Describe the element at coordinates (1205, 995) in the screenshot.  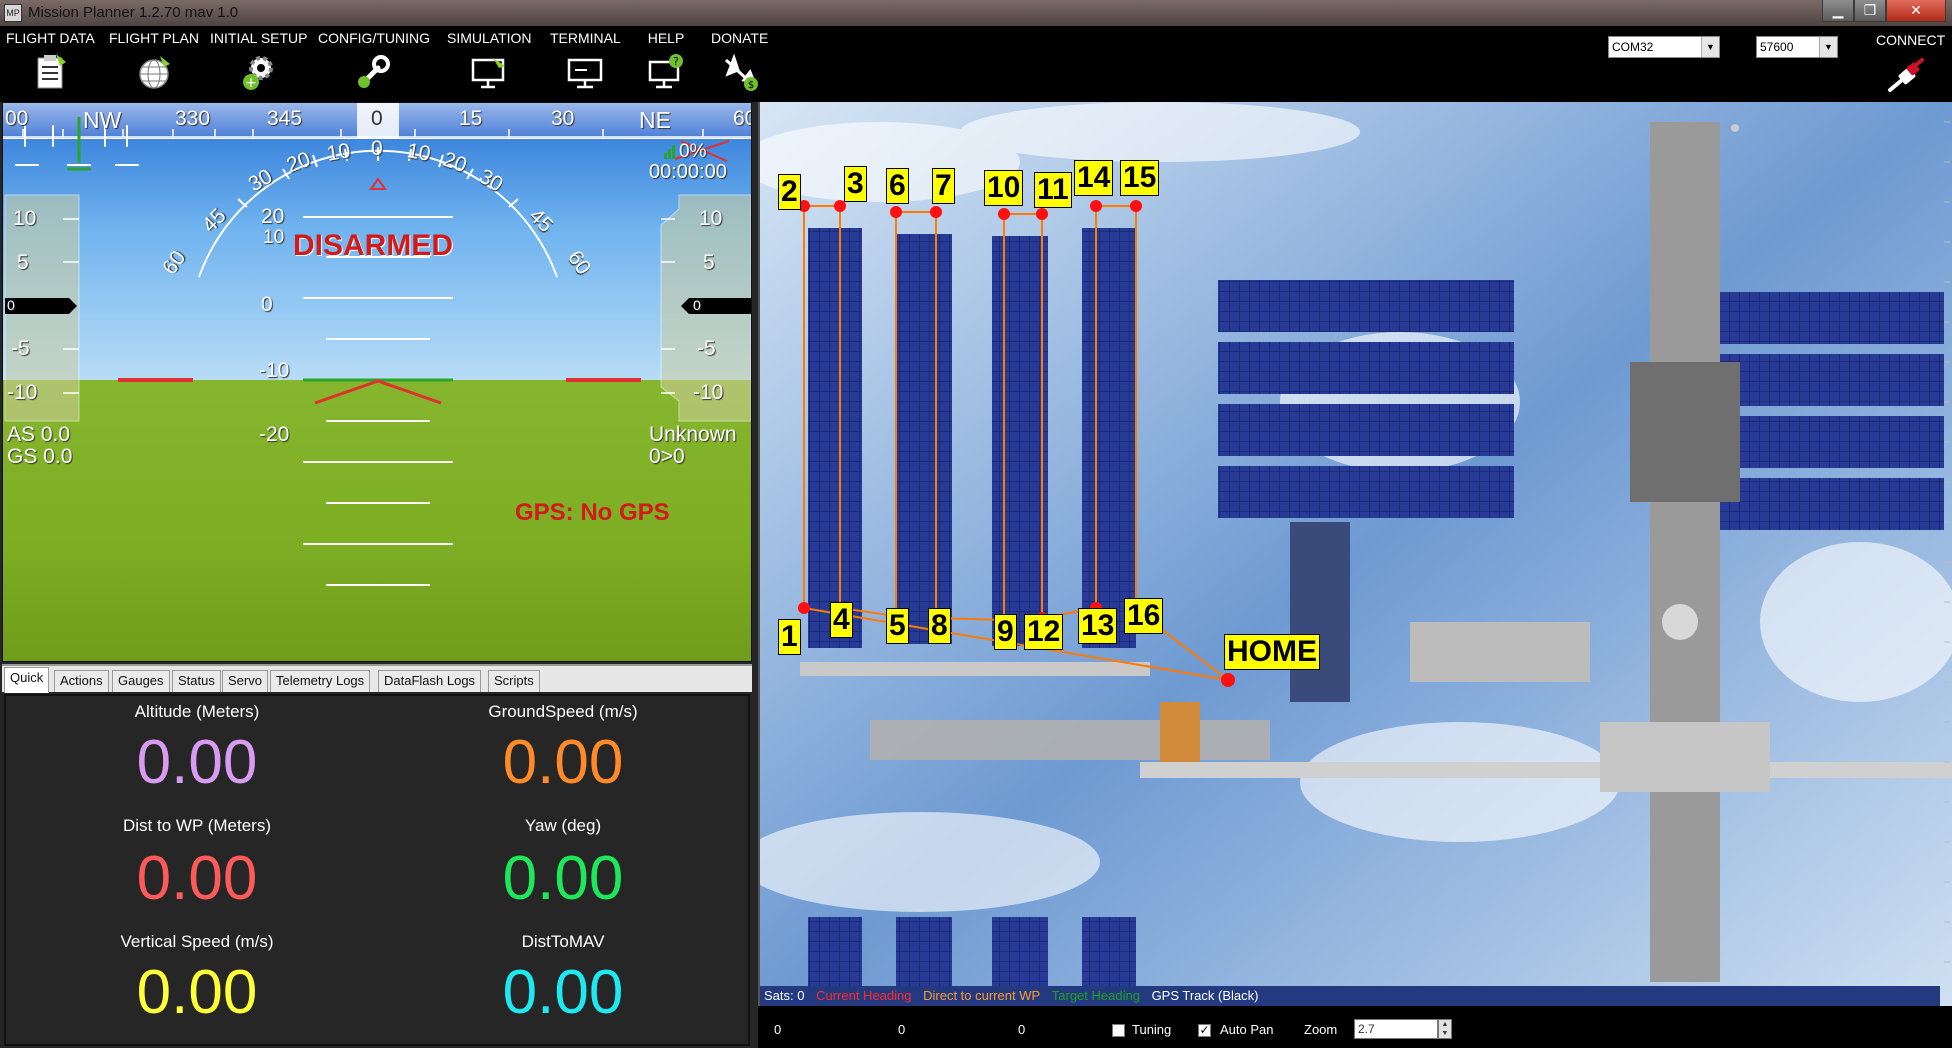
I see `legend-gps-track: GPS Track (Black)` at that location.